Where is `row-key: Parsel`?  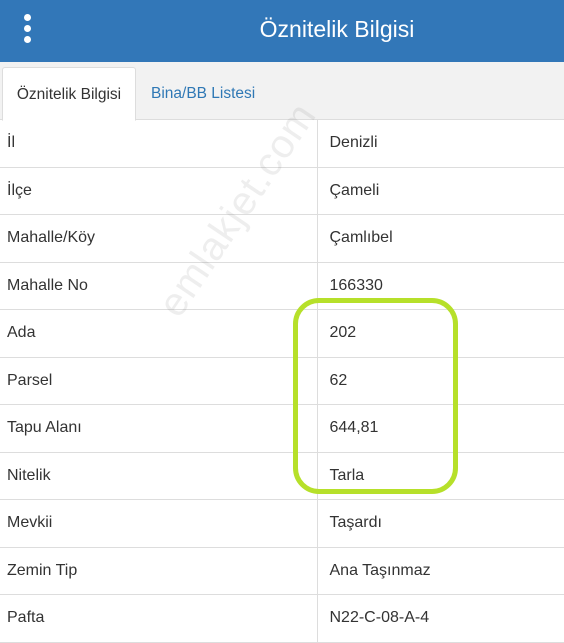
row-key: Parsel is located at coordinates (159, 381).